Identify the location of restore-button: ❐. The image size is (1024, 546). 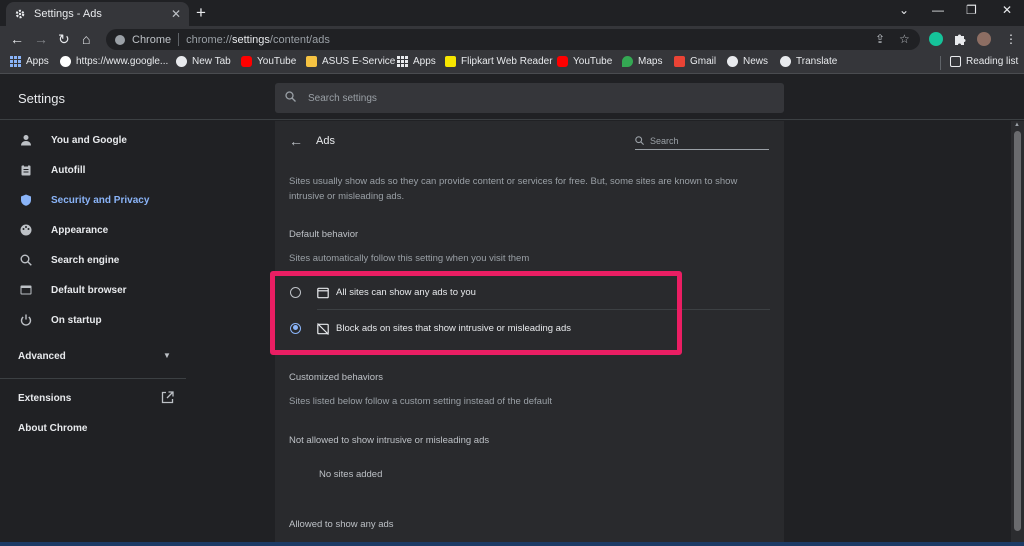
(971, 10).